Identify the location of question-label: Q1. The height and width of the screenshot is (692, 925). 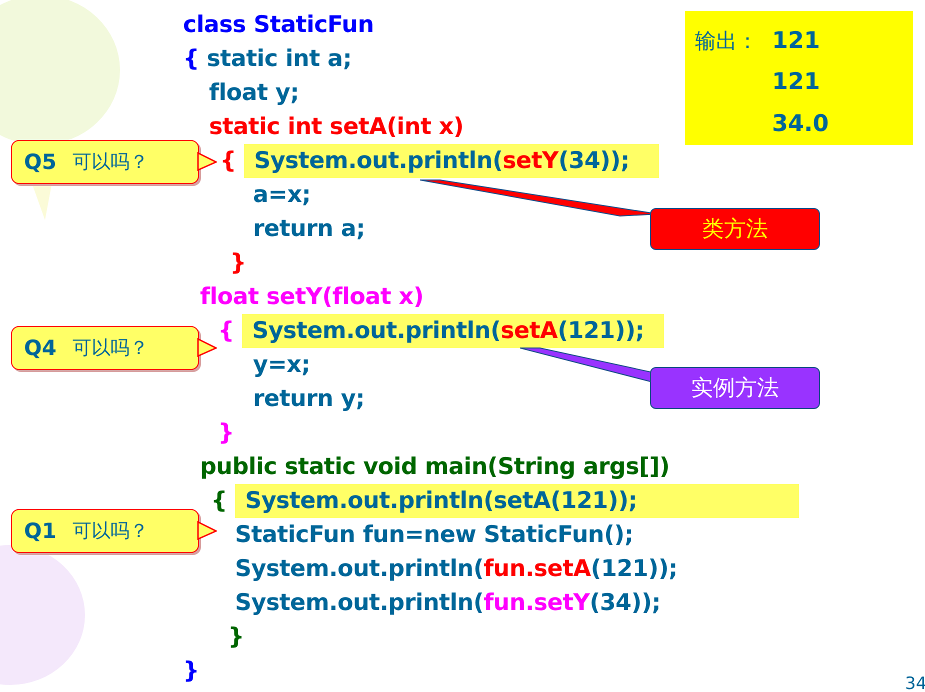
(40, 531).